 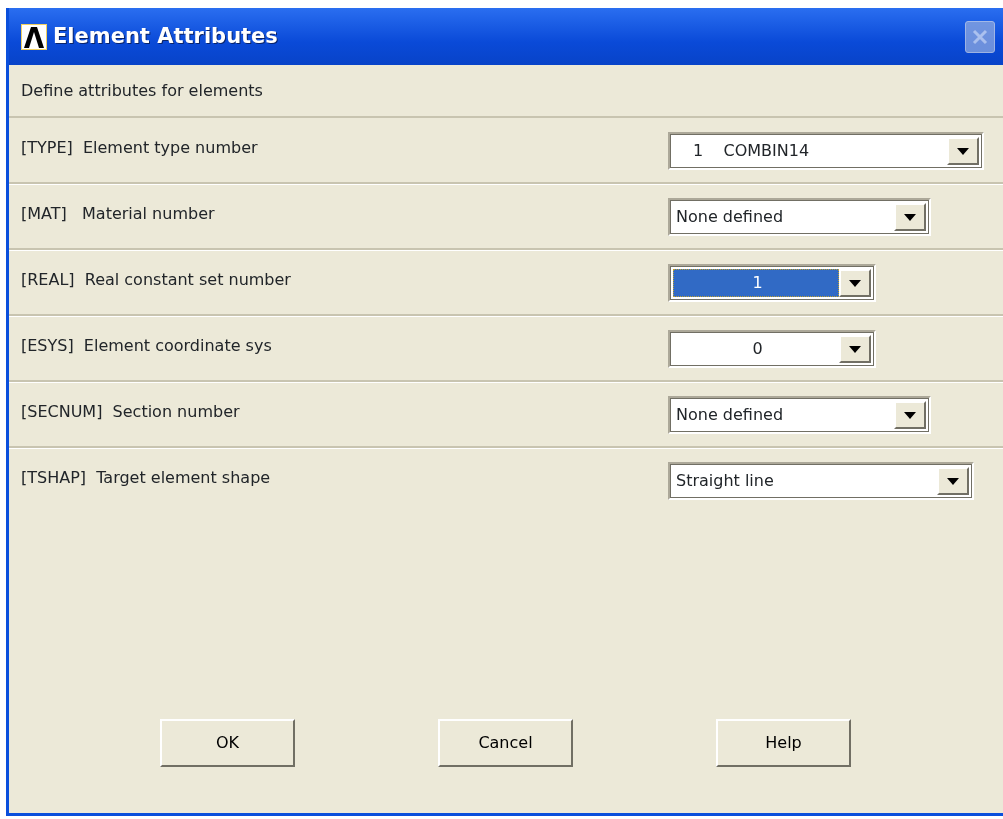 What do you see at coordinates (156, 280) in the screenshot?
I see `field-label: [REAL] Real constant set number` at bounding box center [156, 280].